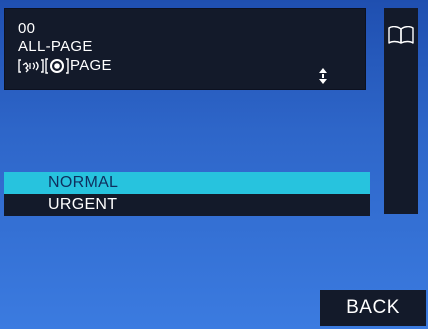  What do you see at coordinates (55, 46) in the screenshot?
I see `page-group-name: ALL-PAGE` at bounding box center [55, 46].